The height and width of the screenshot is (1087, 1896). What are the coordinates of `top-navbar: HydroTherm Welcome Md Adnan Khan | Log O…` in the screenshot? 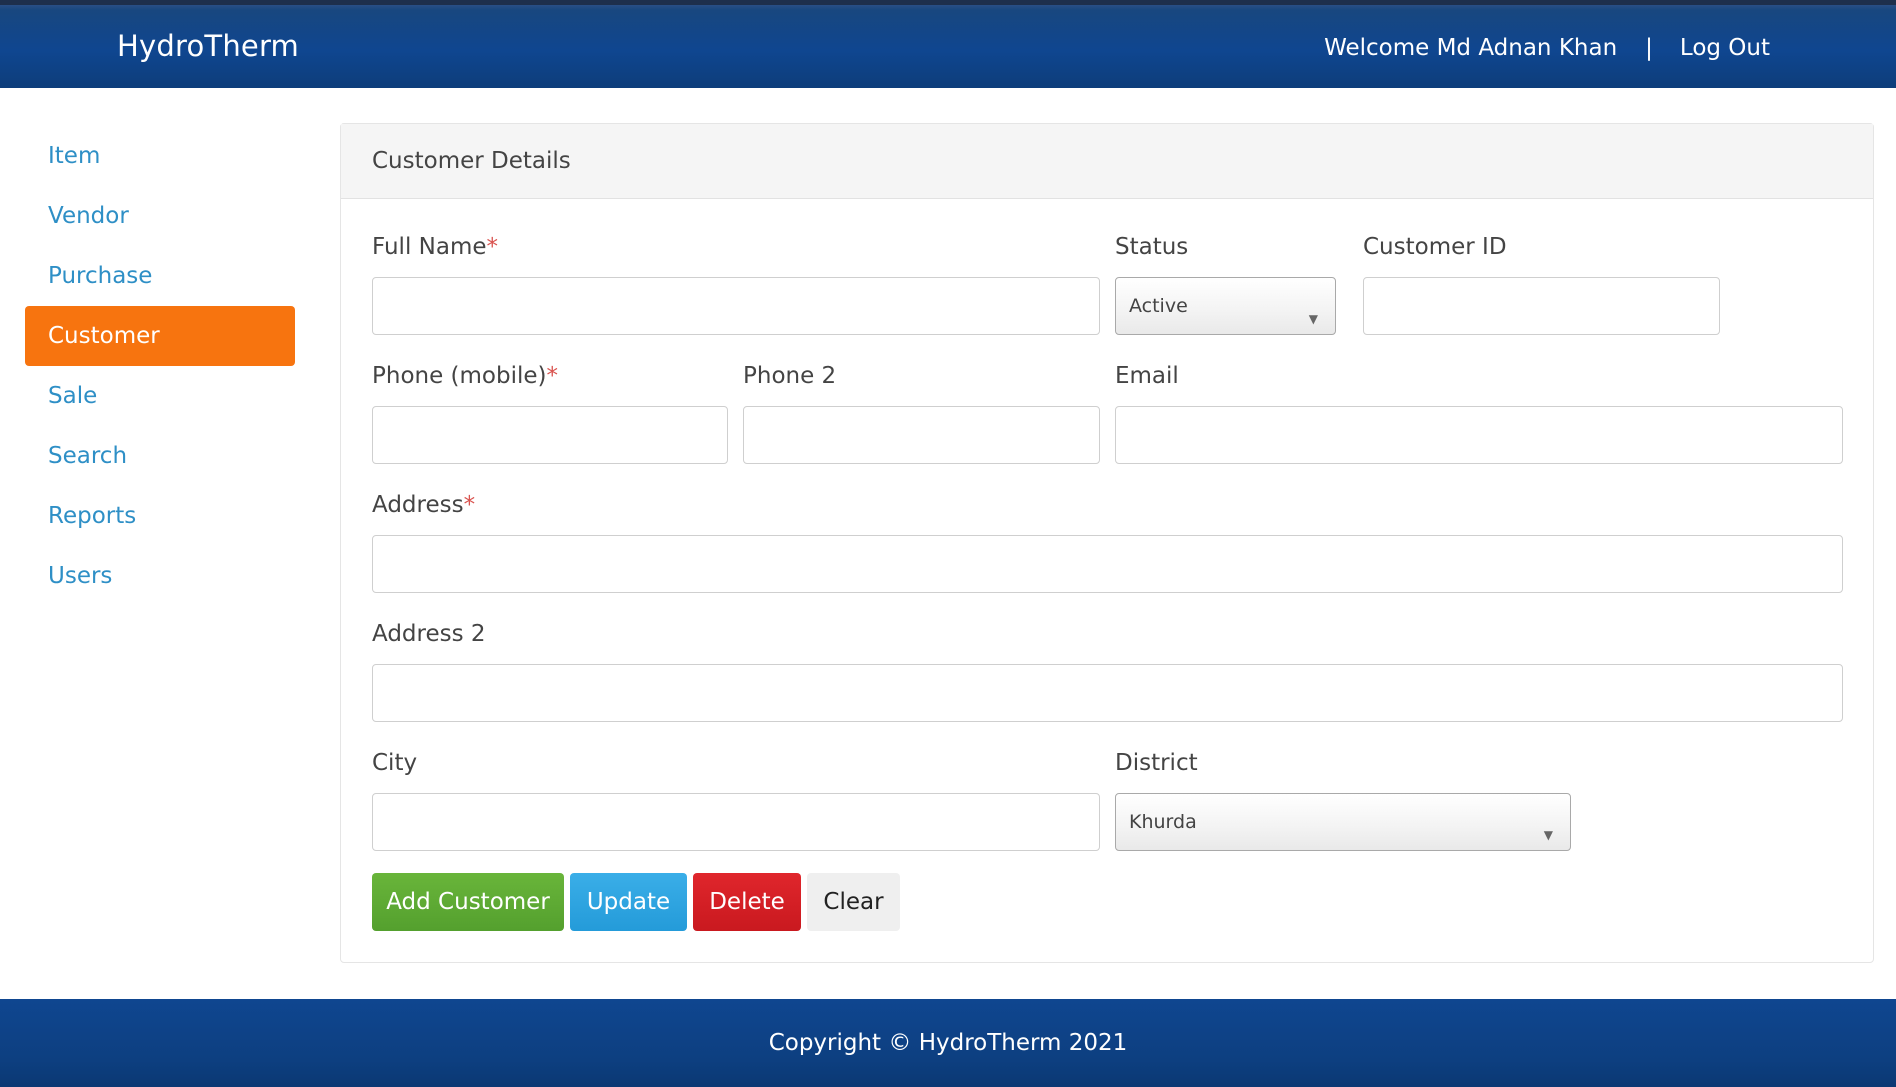 It's located at (948, 44).